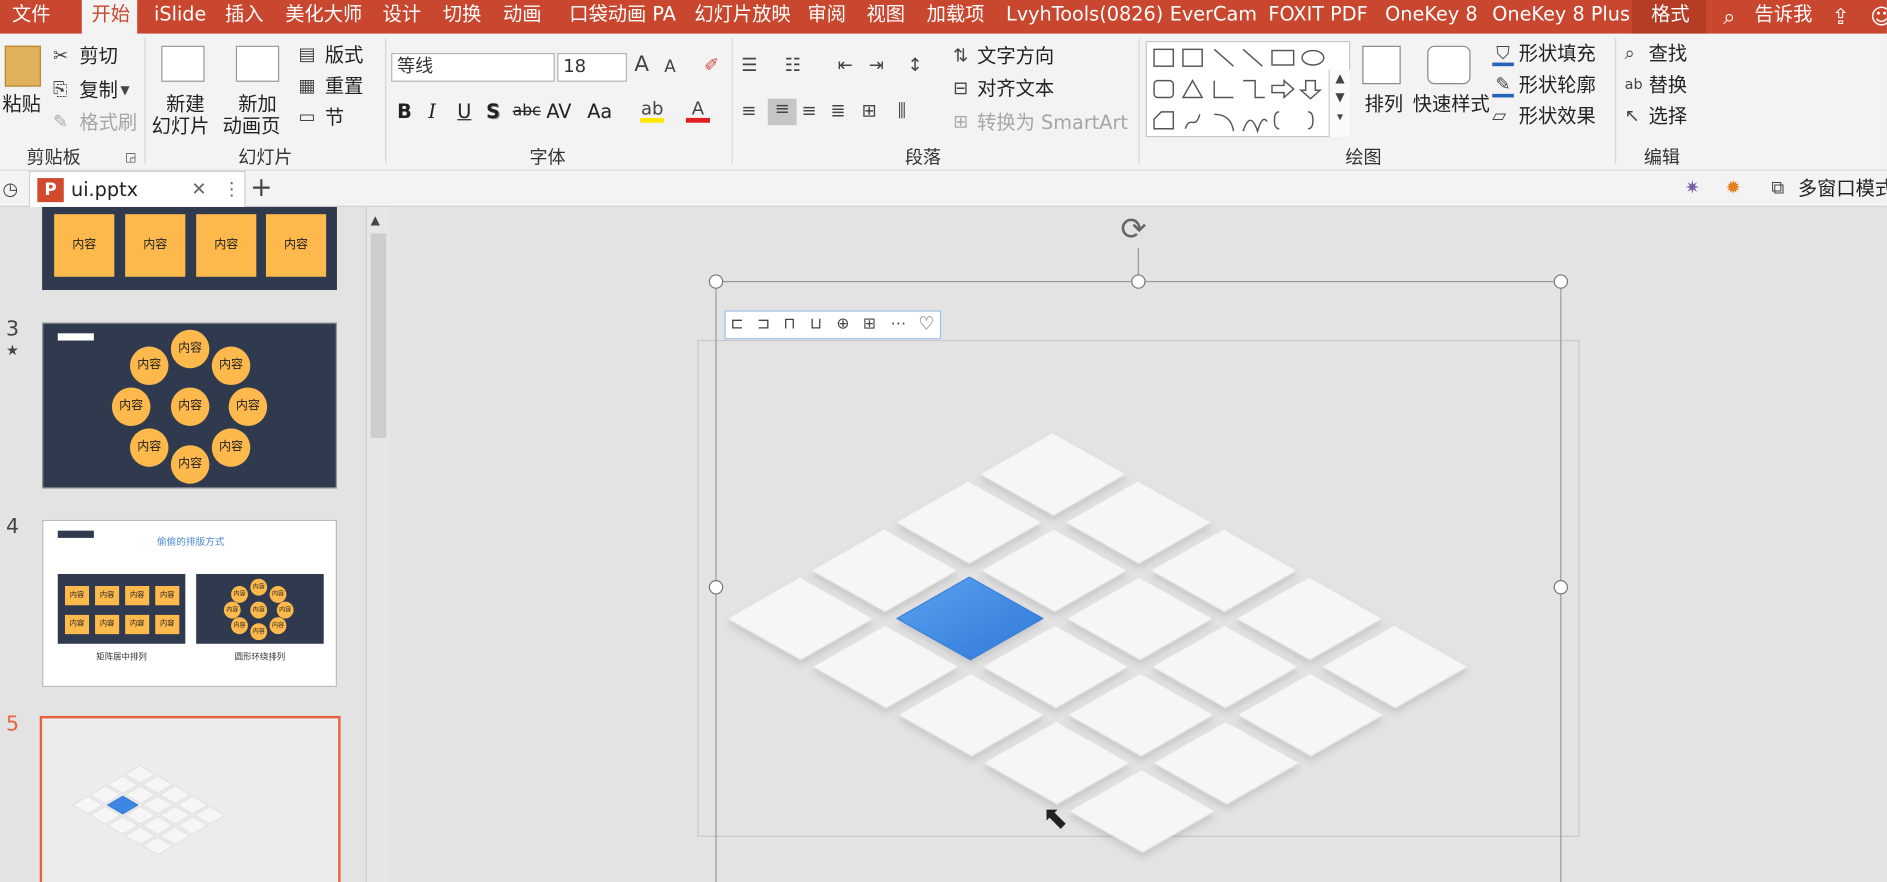 This screenshot has width=1887, height=882. What do you see at coordinates (1669, 17) in the screenshot?
I see `tab-format: 格式` at bounding box center [1669, 17].